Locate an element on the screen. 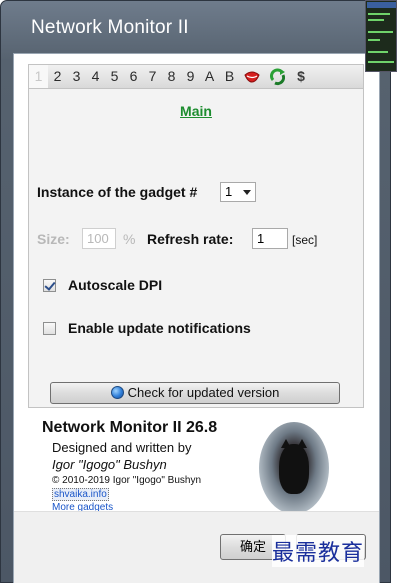 This screenshot has height=583, width=397. dollar-icon: $ is located at coordinates (301, 76).